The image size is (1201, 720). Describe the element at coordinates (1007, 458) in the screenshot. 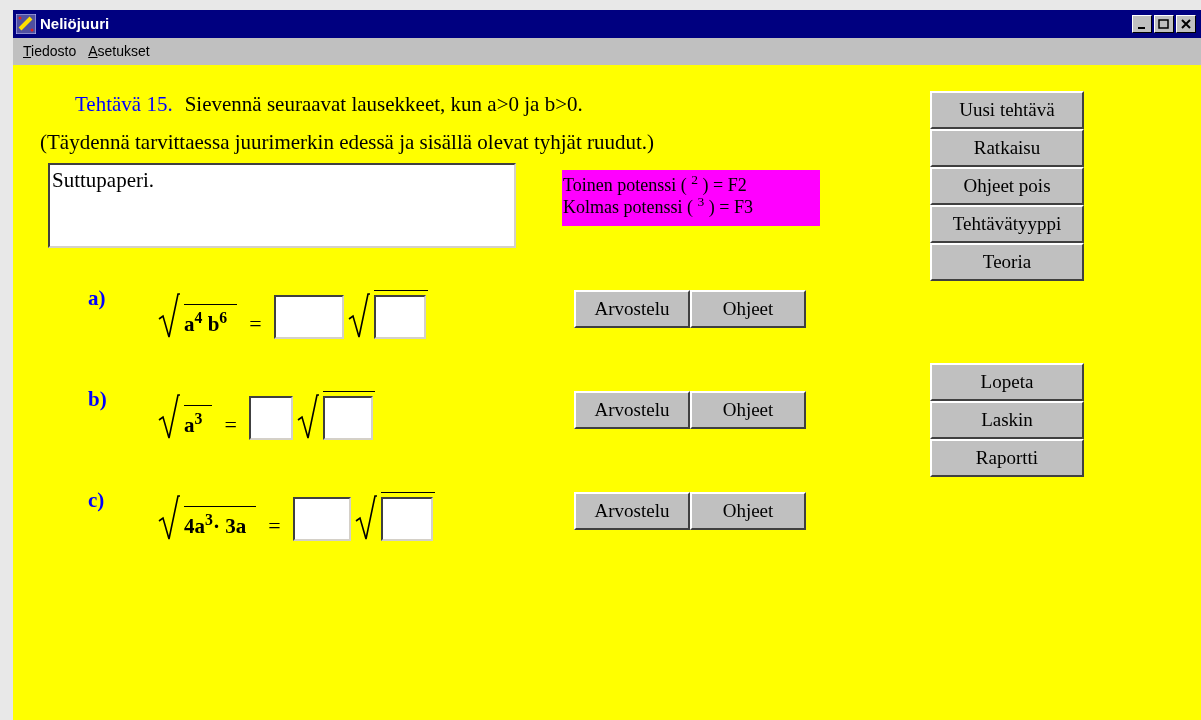

I see `form-button: Raportti` at that location.